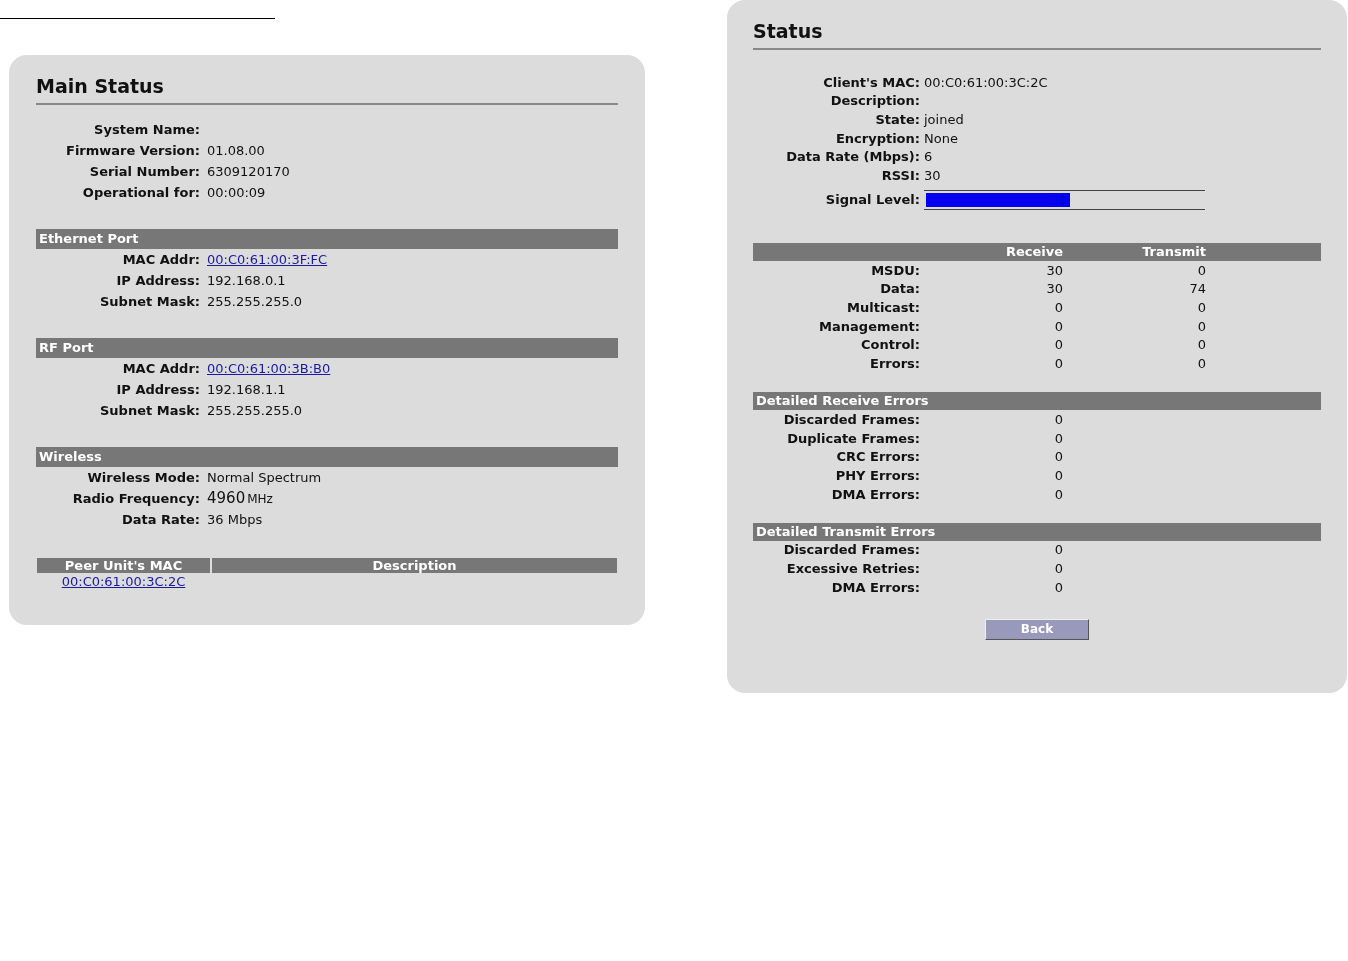 Image resolution: width=1348 pixels, height=961 pixels. What do you see at coordinates (269, 368) in the screenshot?
I see `mac-link: 00:C0:61:00:3B:B0` at bounding box center [269, 368].